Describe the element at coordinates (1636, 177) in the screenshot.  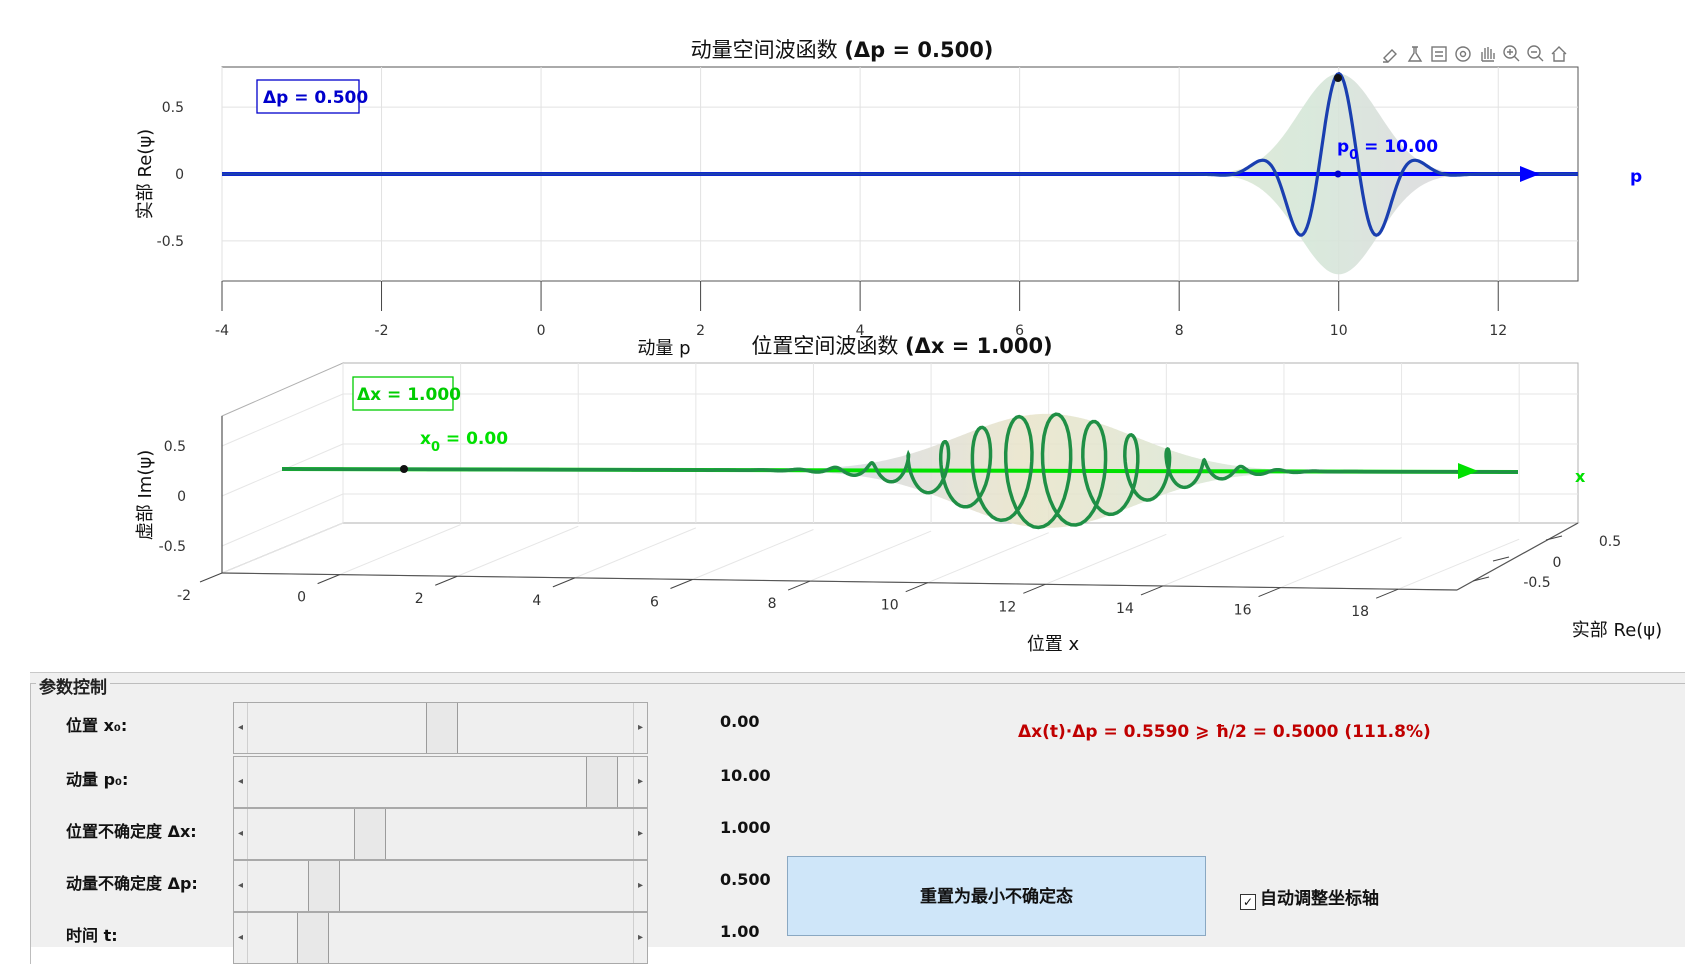
I see `momentum-axis-end-label: p` at that location.